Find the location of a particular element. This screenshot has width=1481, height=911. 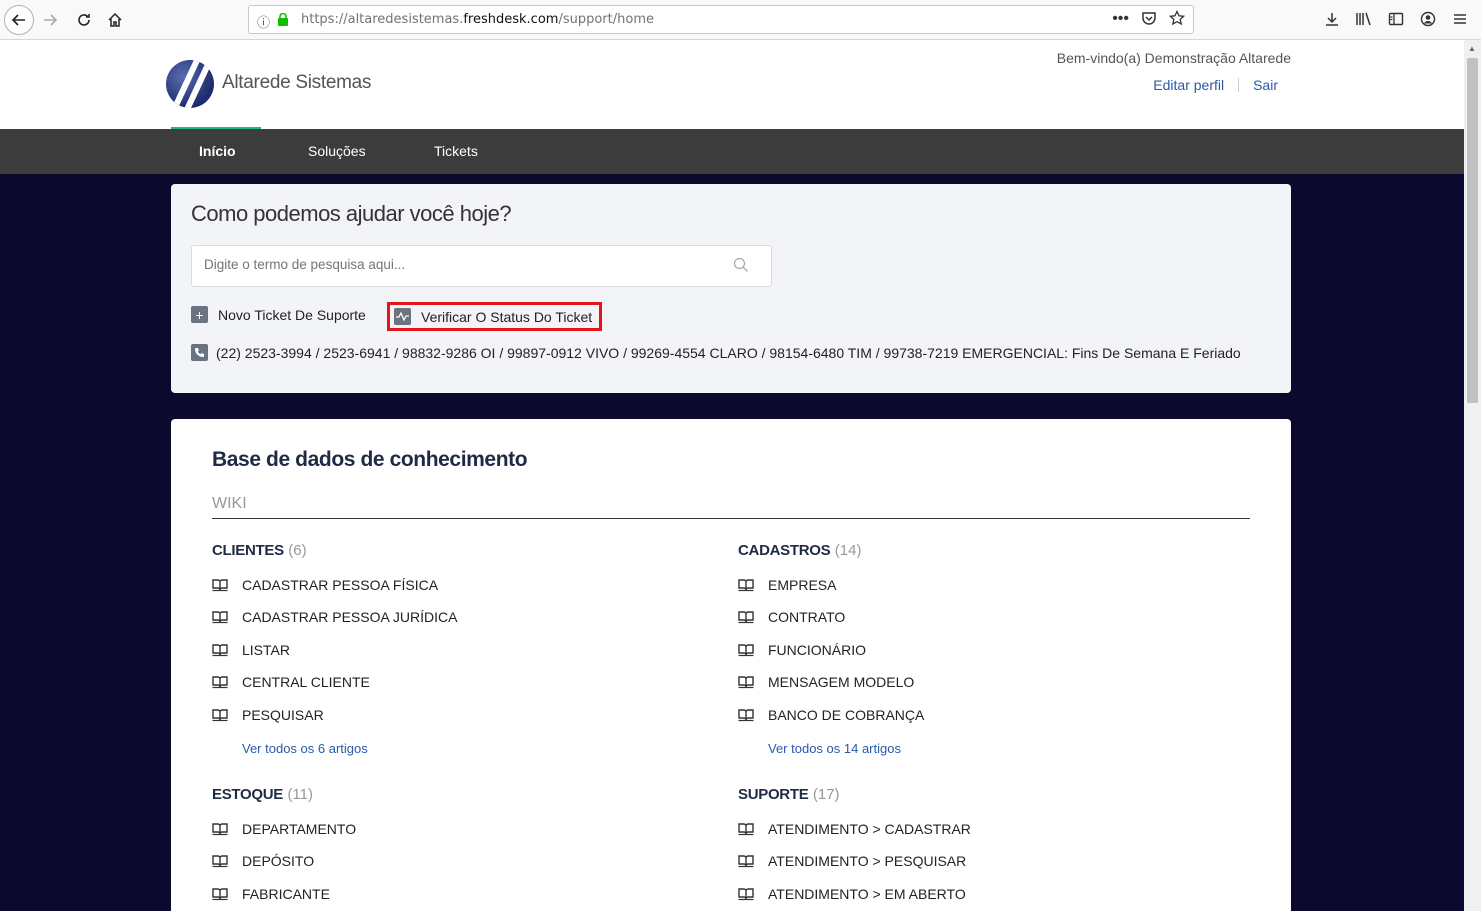

reload-icon is located at coordinates (84, 20).